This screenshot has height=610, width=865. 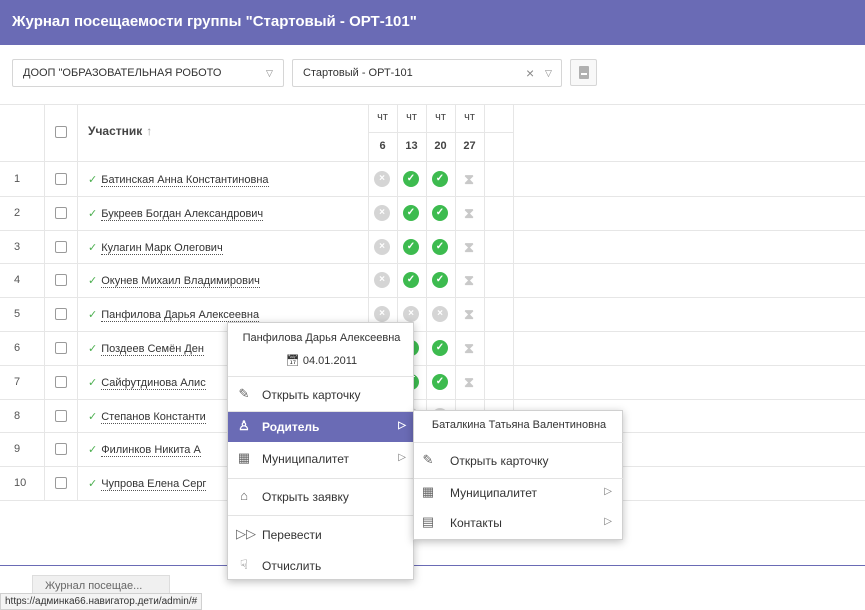 What do you see at coordinates (321, 427) in the screenshot?
I see `menu-item-parent: ♙ Родитель ▷` at bounding box center [321, 427].